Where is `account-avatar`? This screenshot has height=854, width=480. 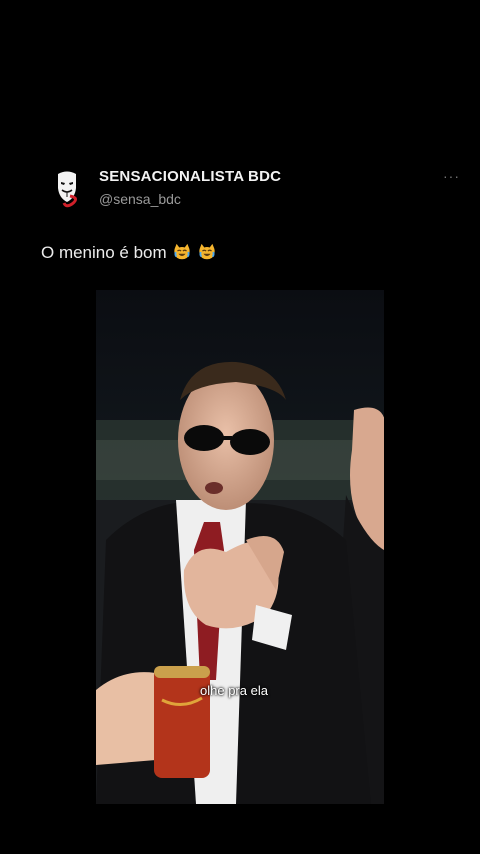 account-avatar is located at coordinates (67, 189).